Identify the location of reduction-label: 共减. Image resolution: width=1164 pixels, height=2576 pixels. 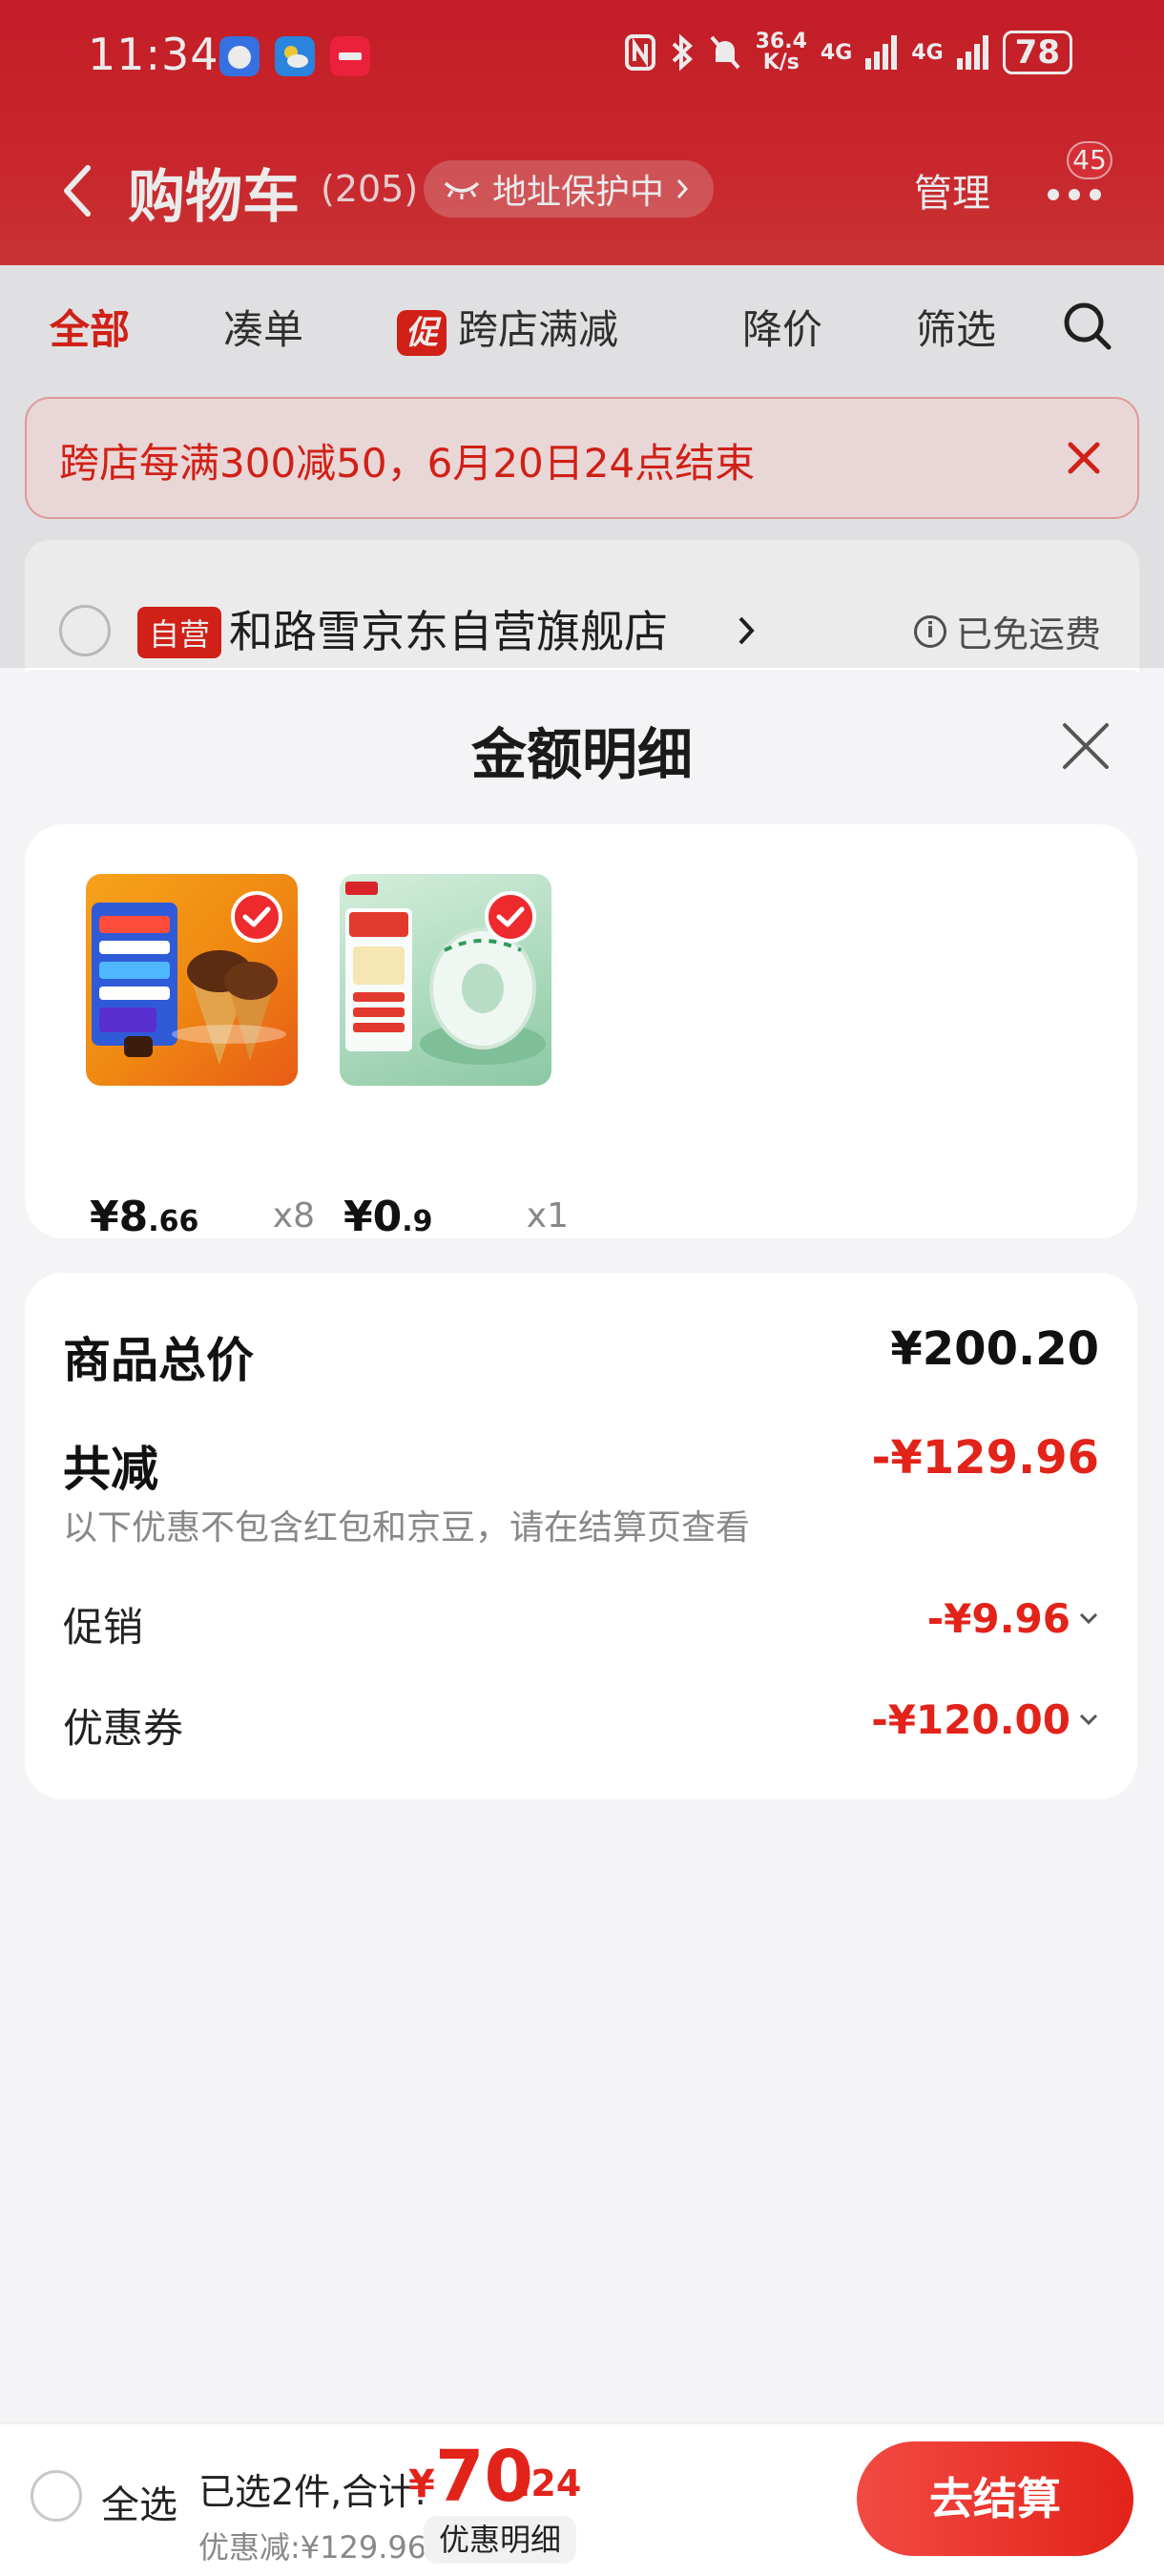
(110, 1469).